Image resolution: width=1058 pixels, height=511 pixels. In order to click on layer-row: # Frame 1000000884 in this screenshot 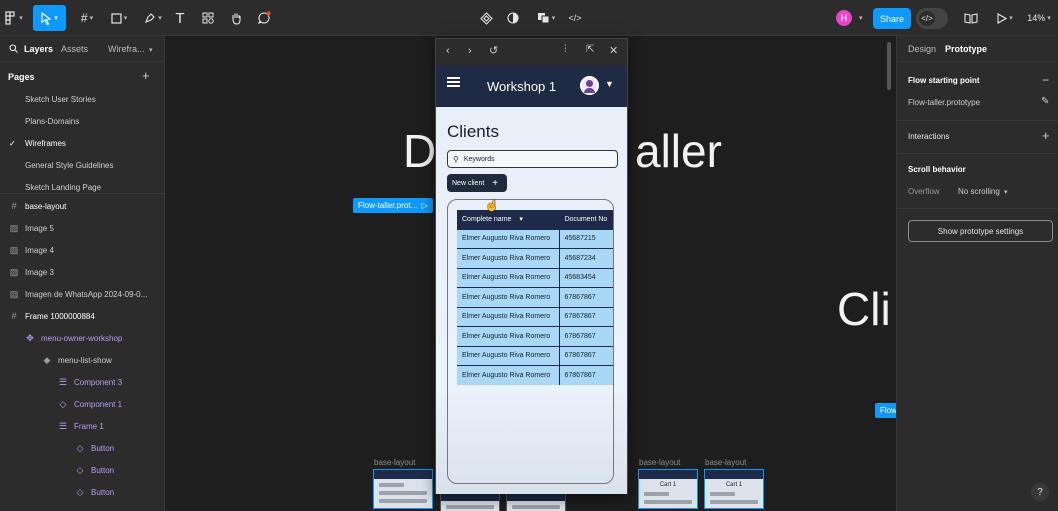, I will do `click(51, 316)`.